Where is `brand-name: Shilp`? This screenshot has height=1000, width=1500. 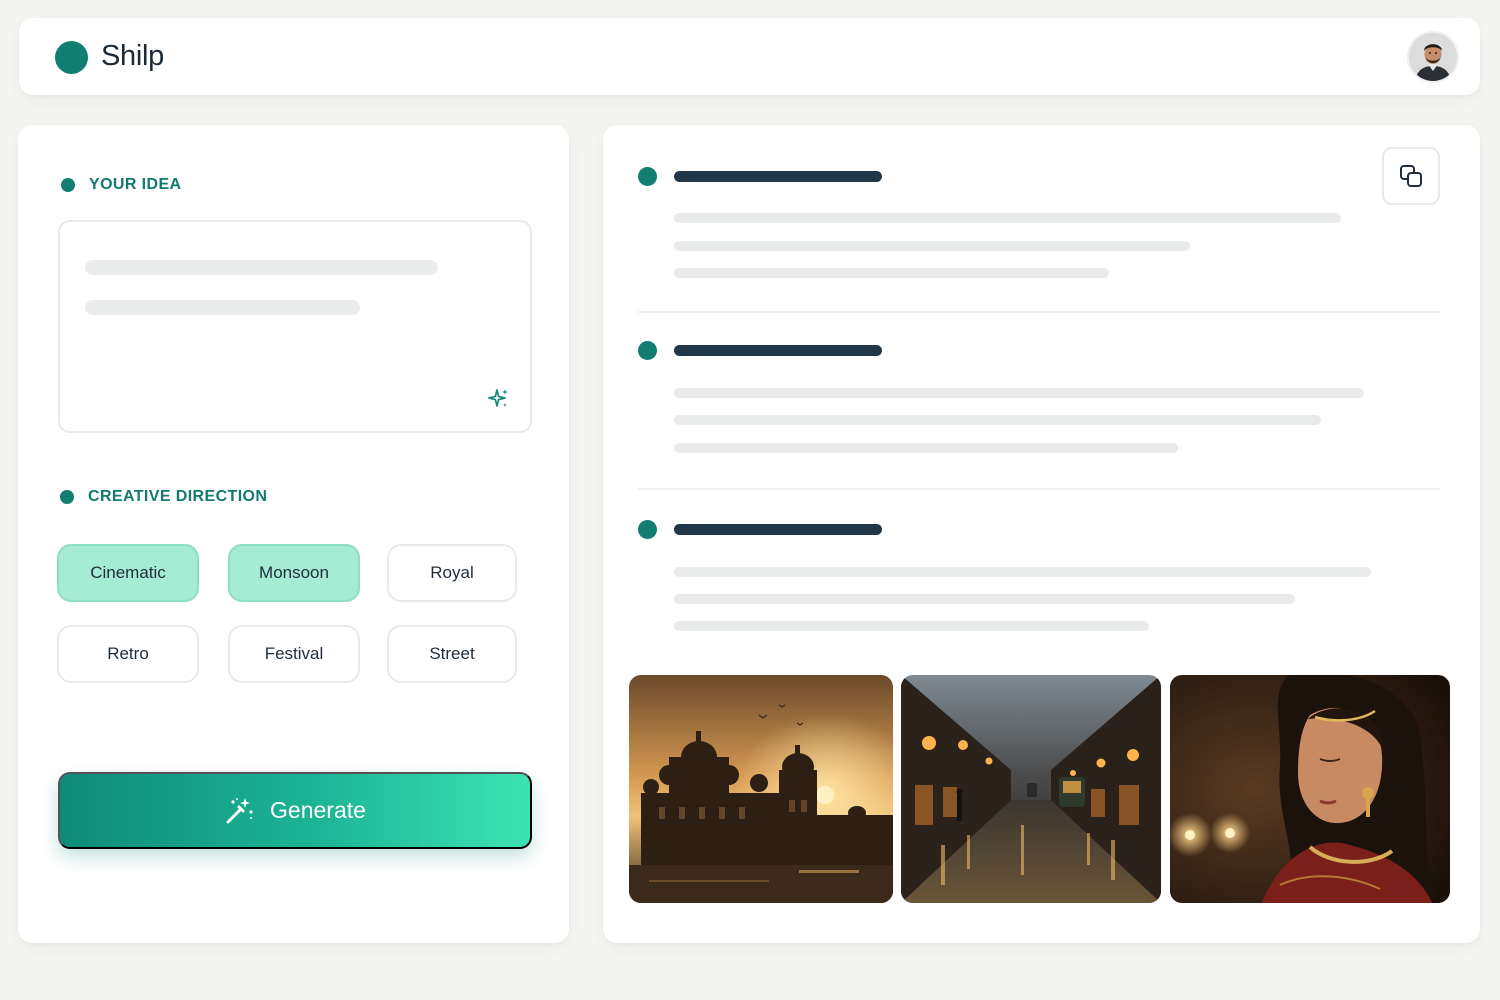 brand-name: Shilp is located at coordinates (132, 56).